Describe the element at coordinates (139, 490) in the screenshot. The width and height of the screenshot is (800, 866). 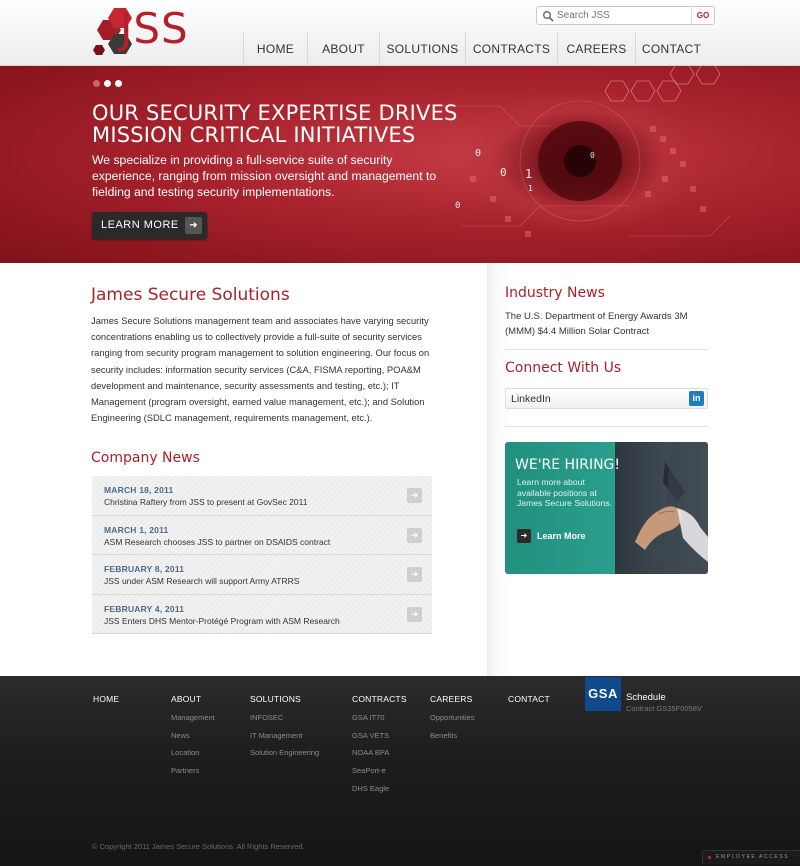
I see `news-date: MARCH 18, 2011` at that location.